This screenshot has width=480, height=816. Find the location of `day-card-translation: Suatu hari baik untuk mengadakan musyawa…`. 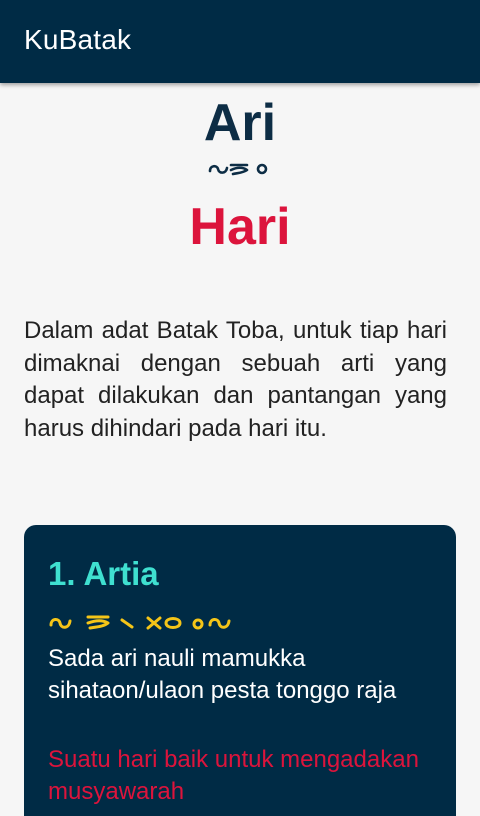

day-card-translation: Suatu hari baik untuk mengadakan musyawa… is located at coordinates (233, 775).